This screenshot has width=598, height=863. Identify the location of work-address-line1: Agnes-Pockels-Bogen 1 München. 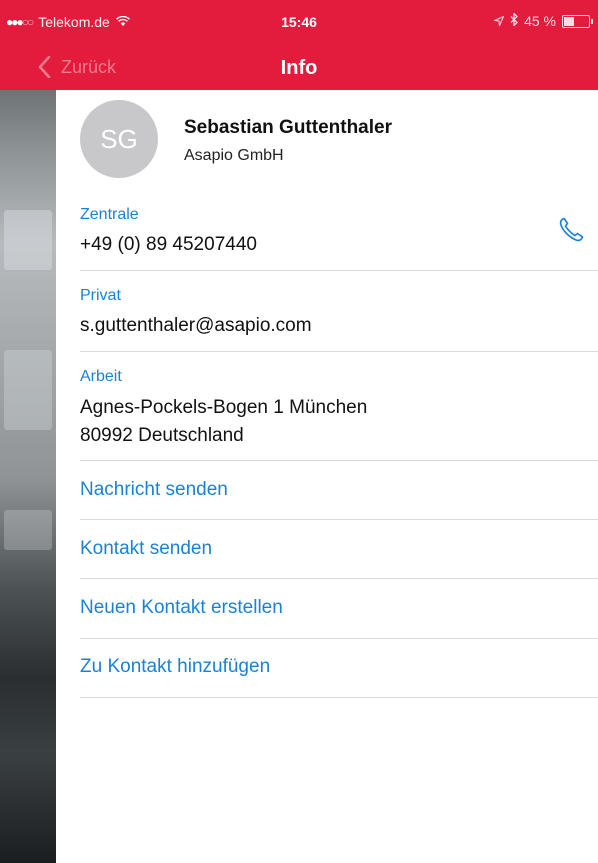
(223, 408).